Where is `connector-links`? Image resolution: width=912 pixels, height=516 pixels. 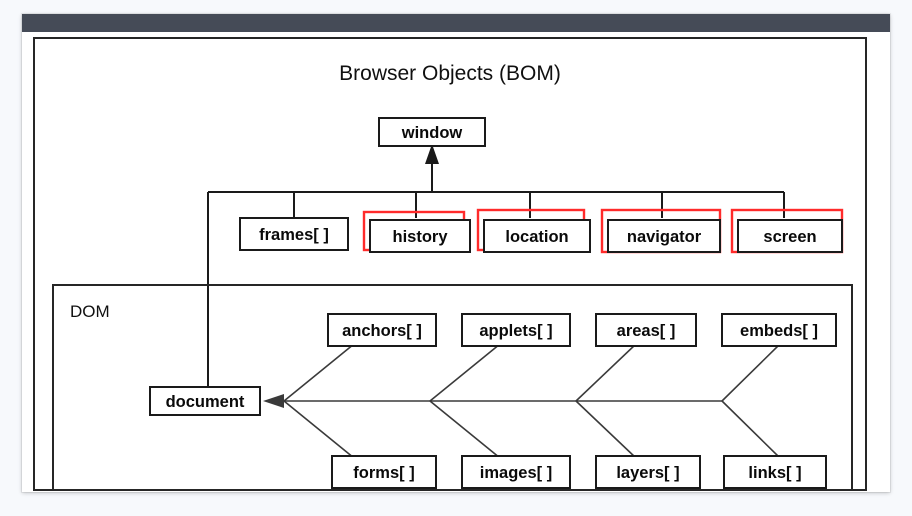 connector-links is located at coordinates (751, 429).